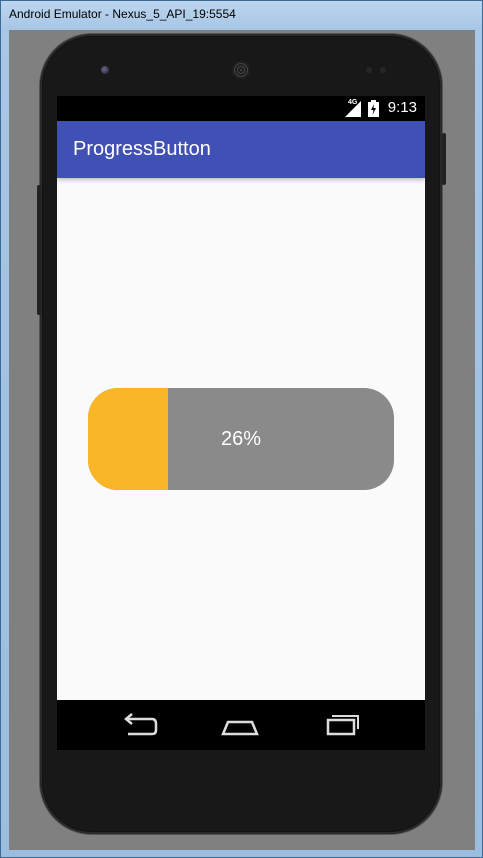  I want to click on power-button, so click(39, 250).